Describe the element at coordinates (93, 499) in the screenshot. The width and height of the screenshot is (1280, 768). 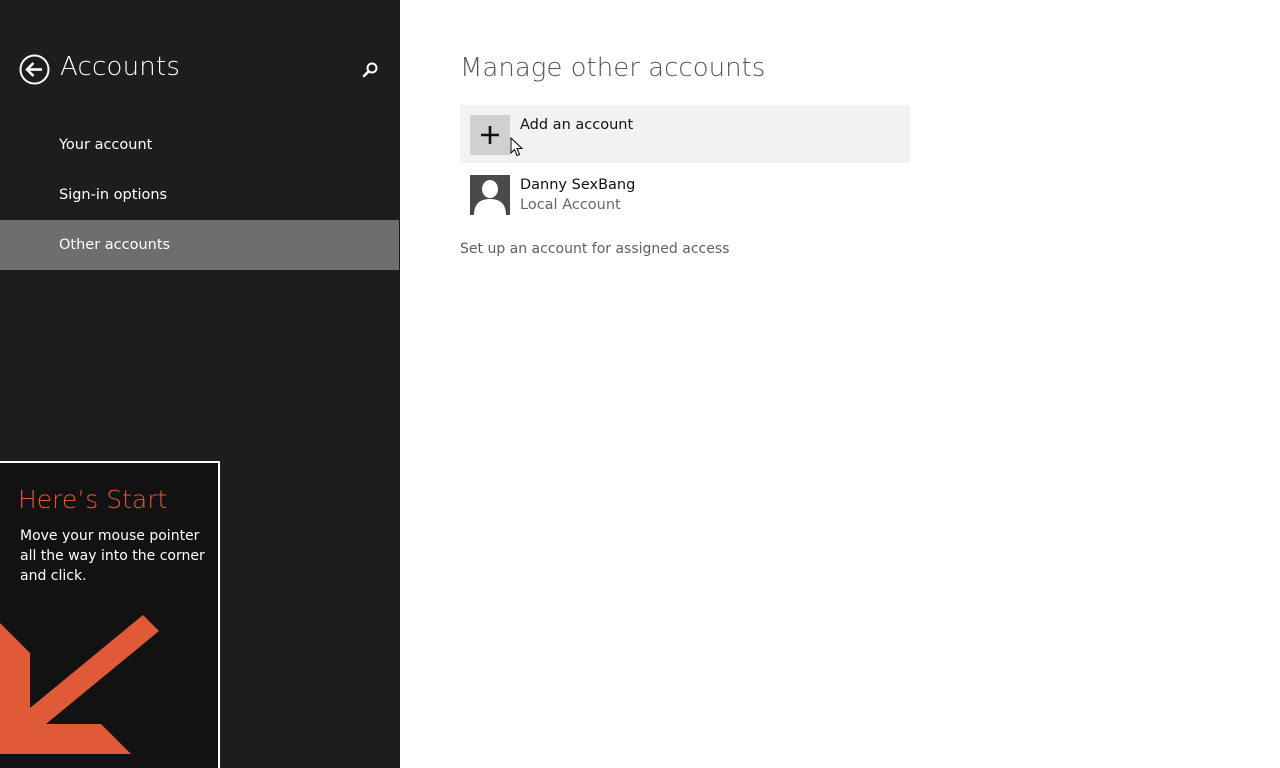
I see `tip-title: Here’s Start` at that location.